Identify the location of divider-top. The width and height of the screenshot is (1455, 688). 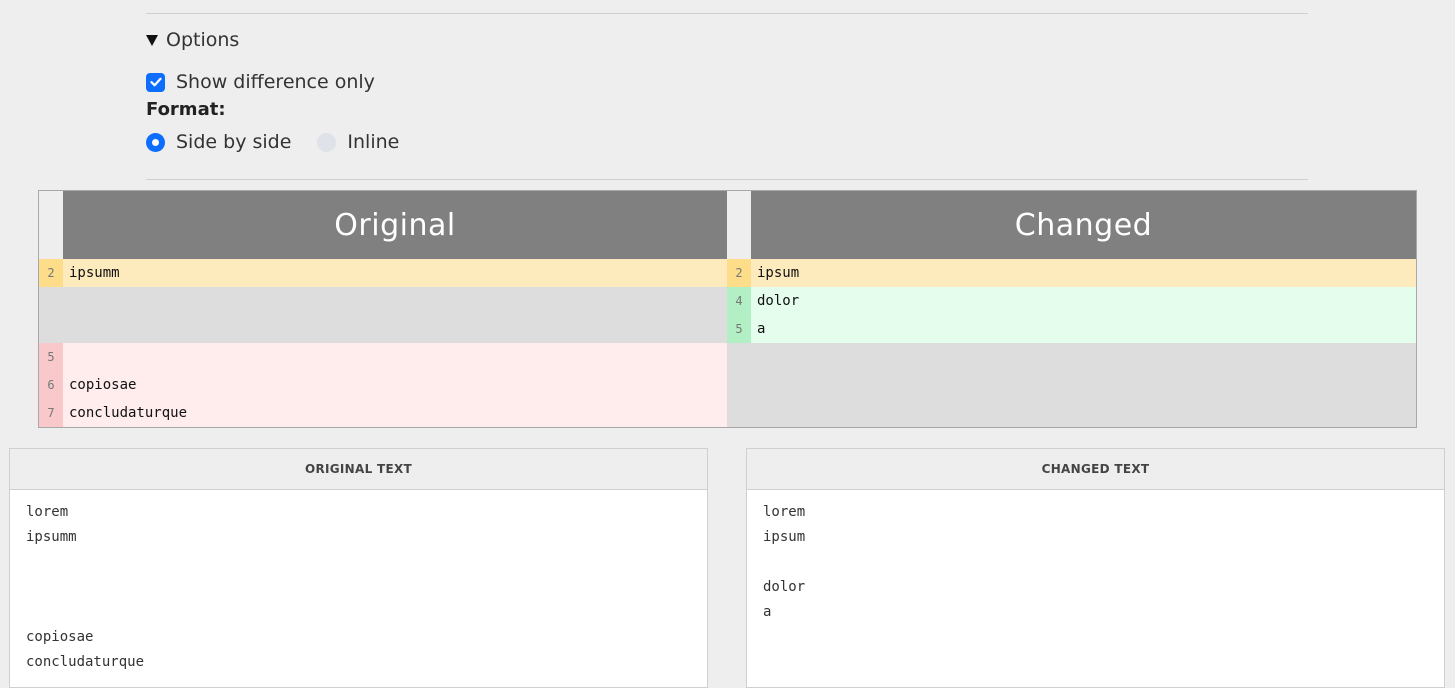
(727, 13).